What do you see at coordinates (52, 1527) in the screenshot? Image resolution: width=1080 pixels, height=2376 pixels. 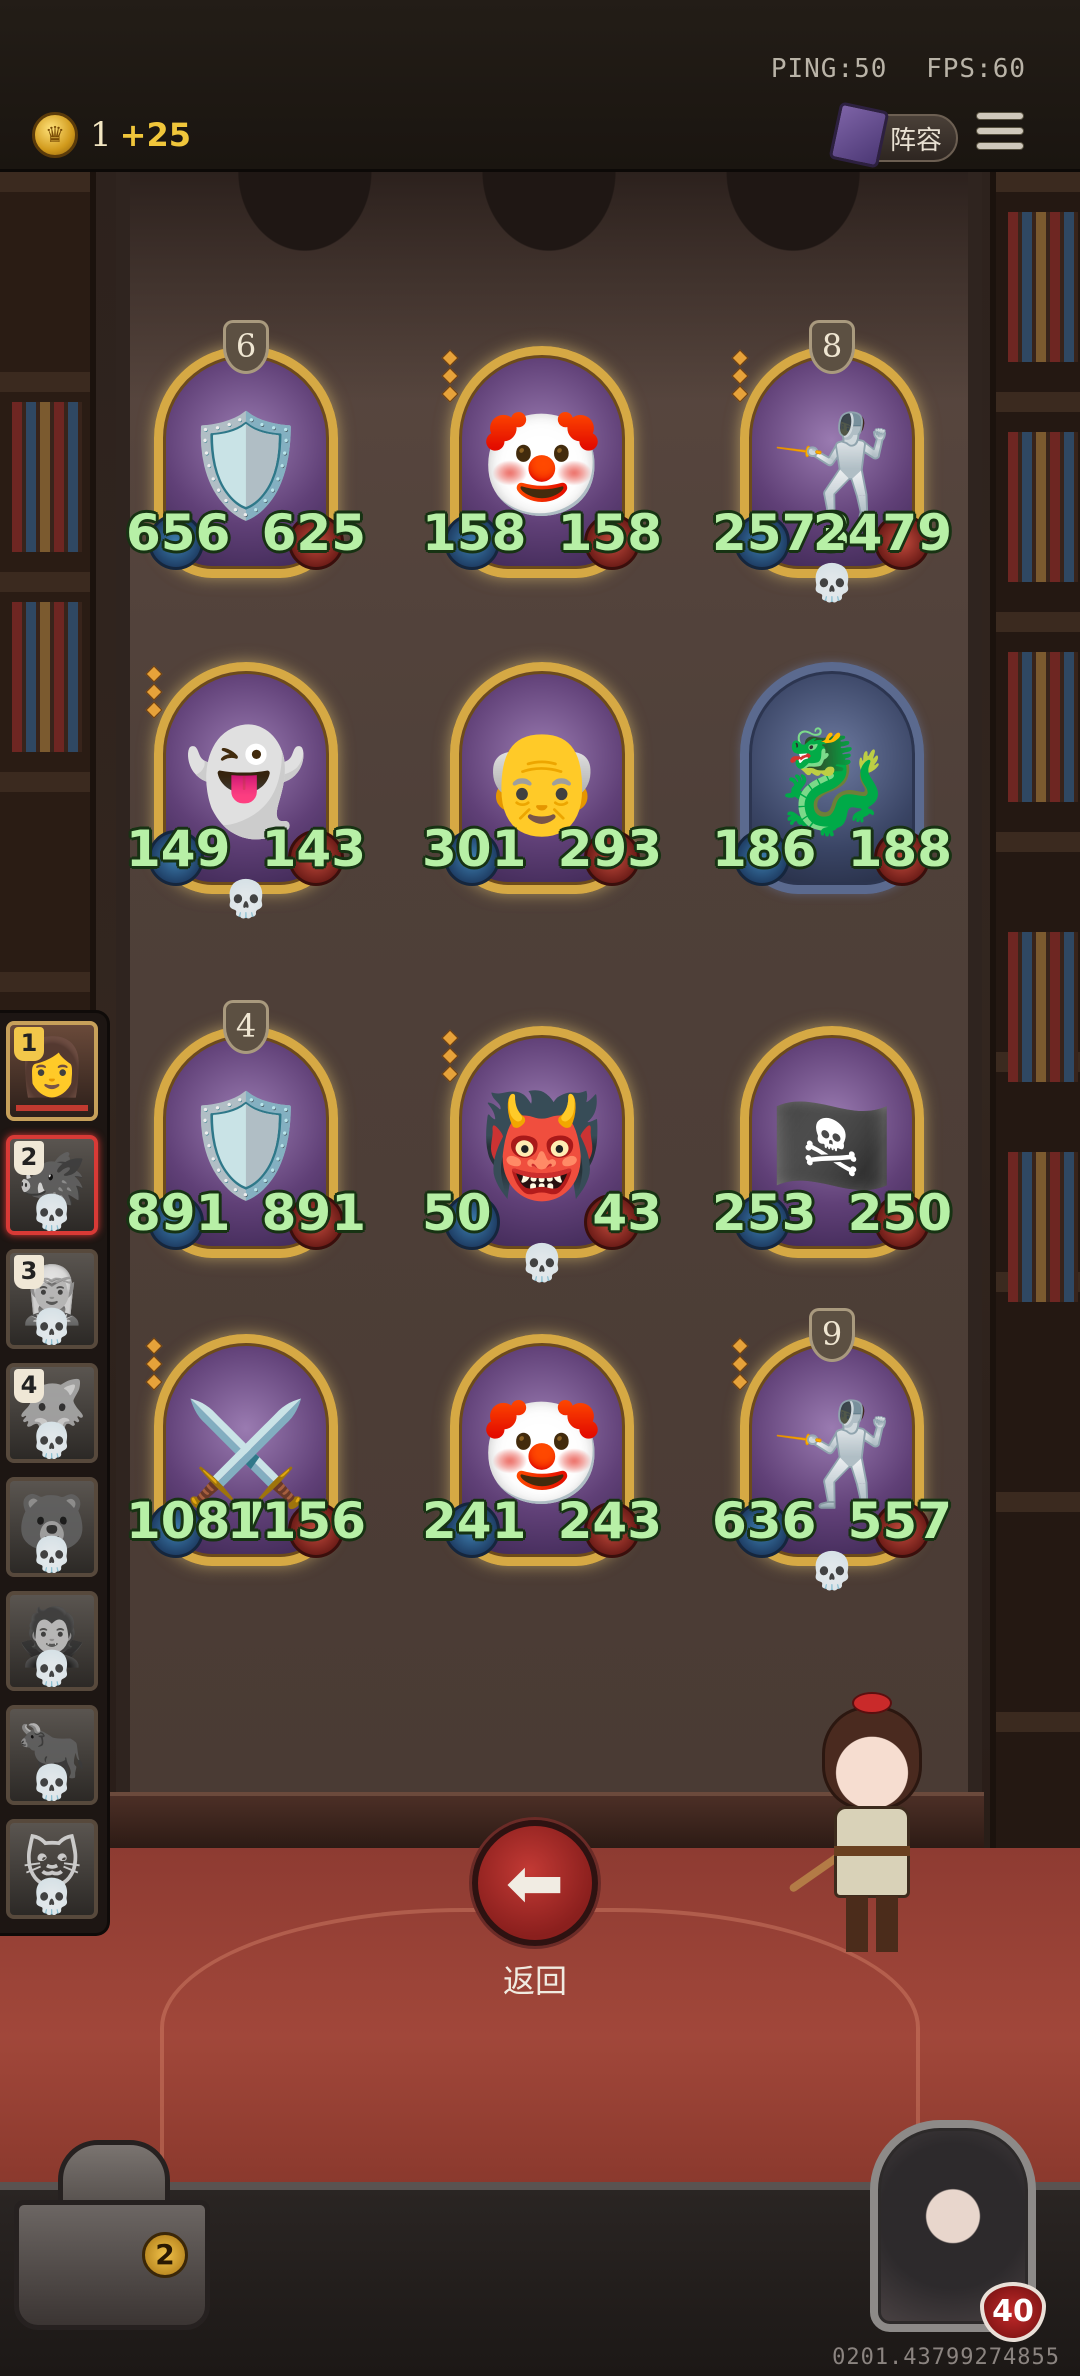 I see `team-slot: 🐻 💀` at bounding box center [52, 1527].